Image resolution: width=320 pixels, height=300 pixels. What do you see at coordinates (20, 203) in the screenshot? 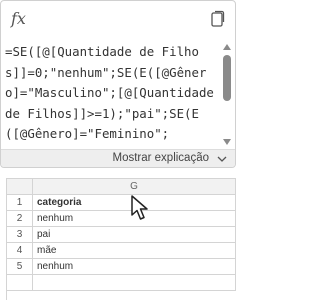
I see `row-number: 1` at bounding box center [20, 203].